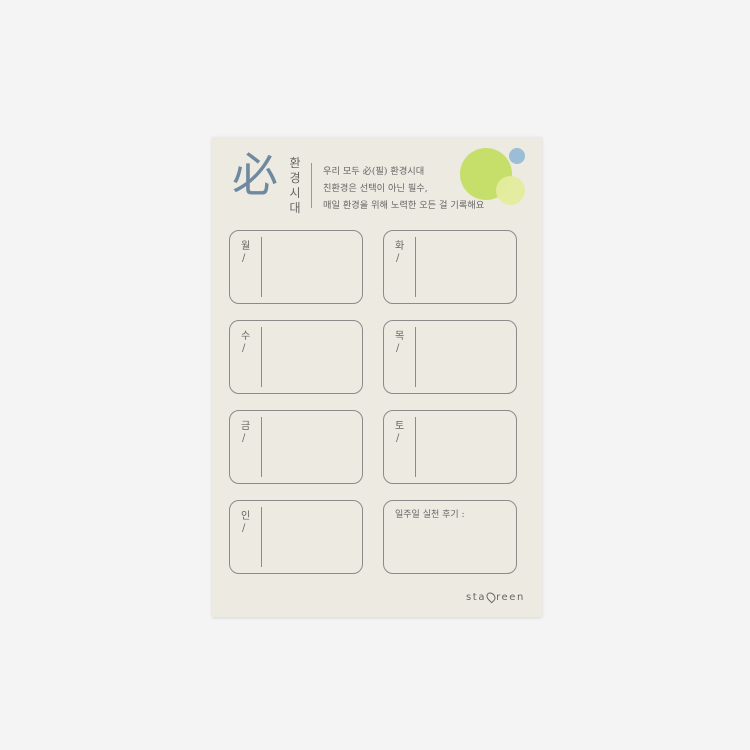  What do you see at coordinates (255, 175) in the screenshot?
I see `title-mark: 必` at bounding box center [255, 175].